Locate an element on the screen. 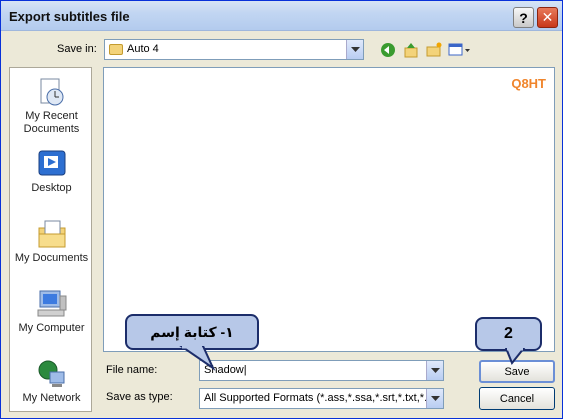 The image size is (563, 419). save-in-label: Save in: is located at coordinates (77, 49).